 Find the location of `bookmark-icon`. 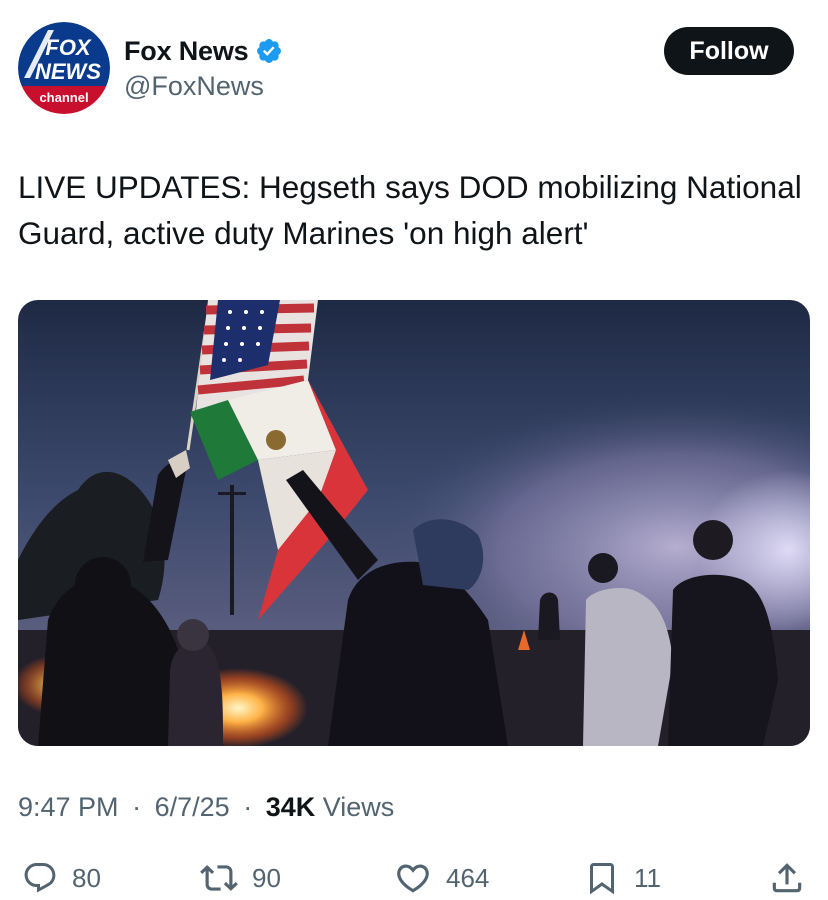

bookmark-icon is located at coordinates (602, 879).